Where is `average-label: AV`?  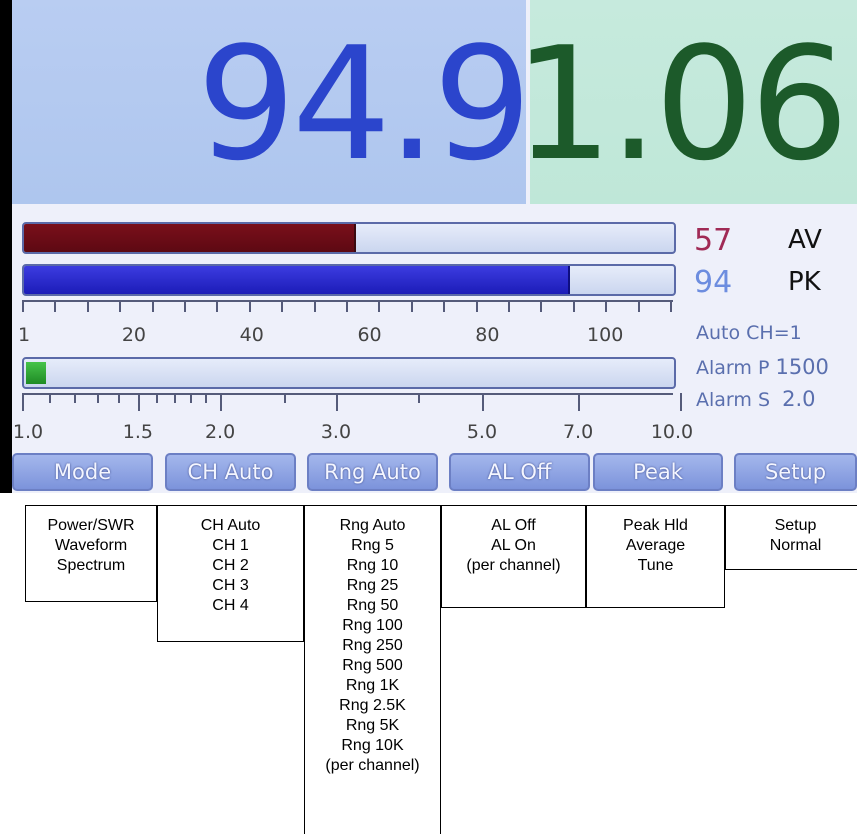
average-label: AV is located at coordinates (805, 240).